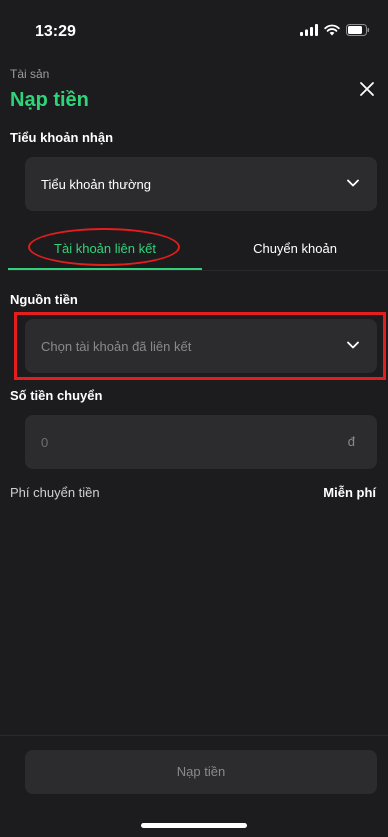 This screenshot has height=837, width=388. I want to click on amount-placeholder: 0, so click(45, 442).